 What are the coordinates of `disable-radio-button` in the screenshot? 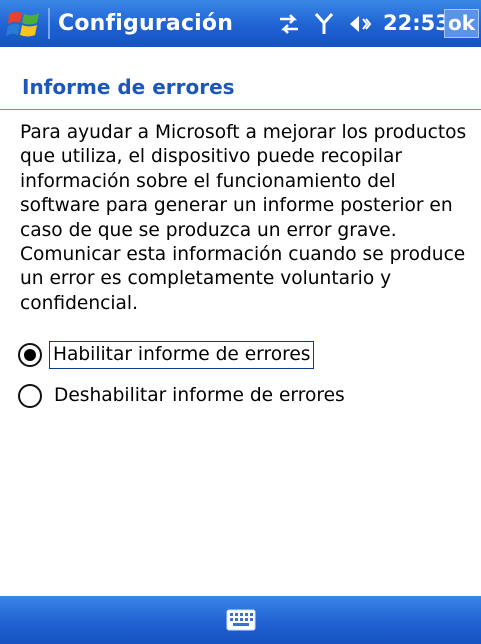 It's located at (30, 396).